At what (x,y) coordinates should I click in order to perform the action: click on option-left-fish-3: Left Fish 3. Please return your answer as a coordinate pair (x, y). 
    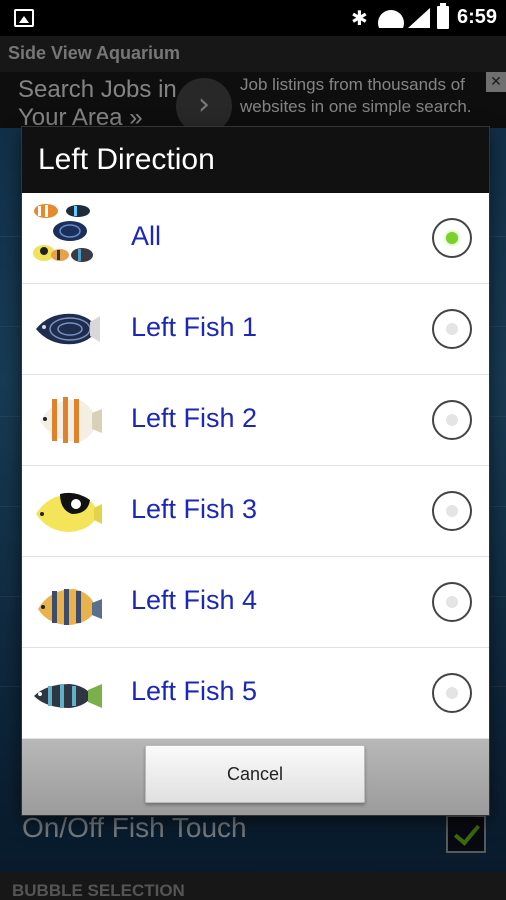
    Looking at the image, I should click on (255, 511).